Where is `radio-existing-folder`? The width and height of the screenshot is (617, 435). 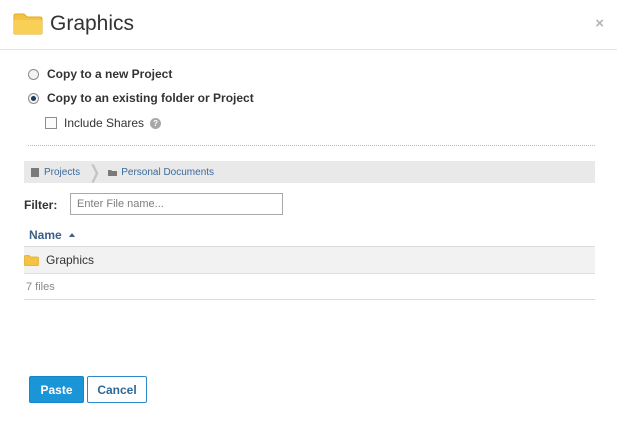
radio-existing-folder is located at coordinates (33, 98).